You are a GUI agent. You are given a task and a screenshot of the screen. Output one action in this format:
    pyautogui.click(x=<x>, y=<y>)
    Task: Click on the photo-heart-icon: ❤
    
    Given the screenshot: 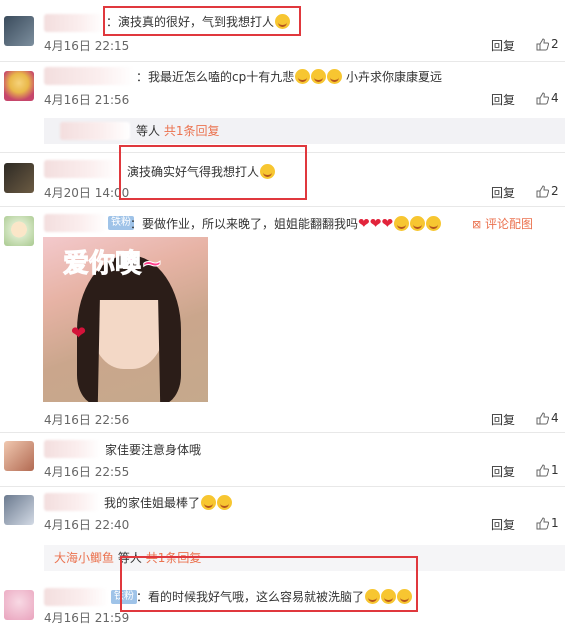 What is the action you would take?
    pyautogui.click(x=79, y=333)
    